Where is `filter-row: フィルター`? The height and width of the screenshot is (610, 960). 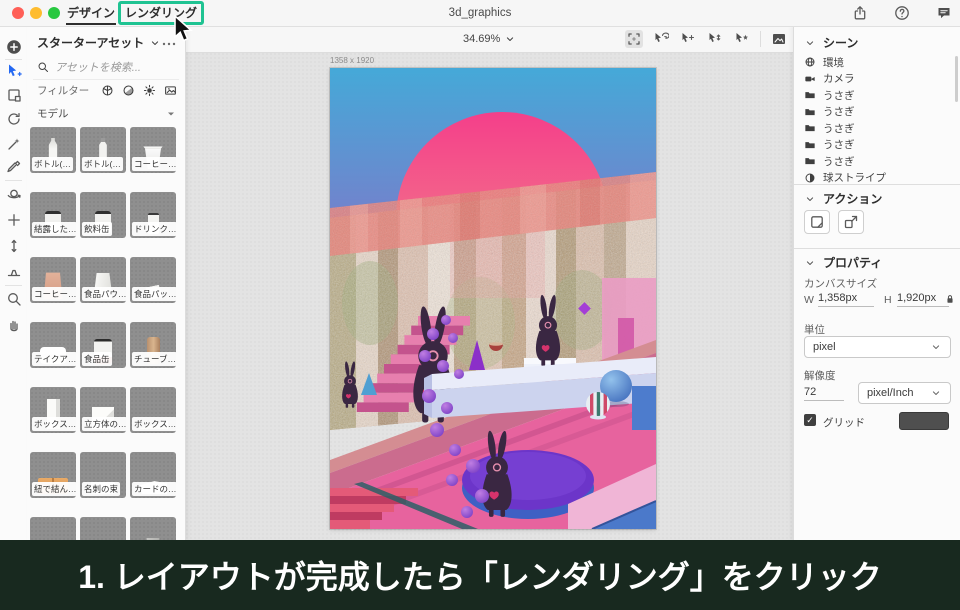 filter-row: フィルター is located at coordinates (107, 90).